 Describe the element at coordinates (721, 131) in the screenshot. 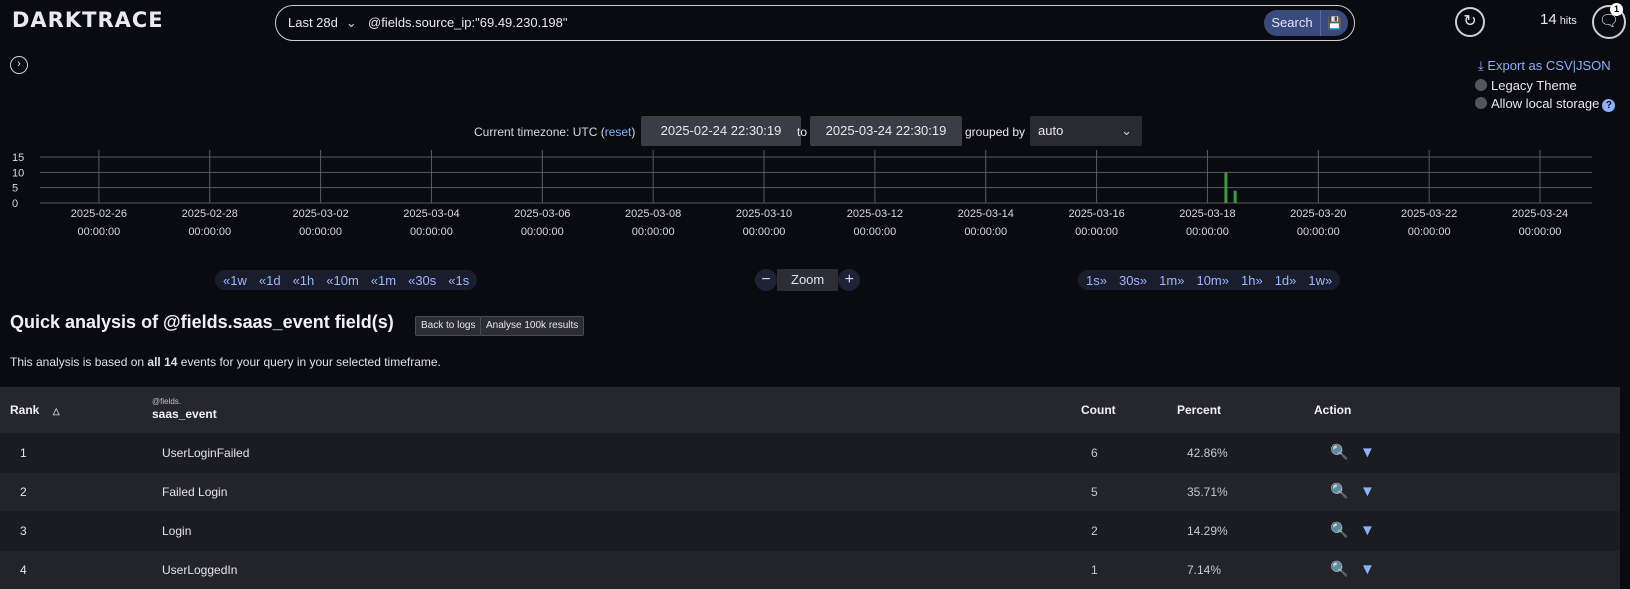

I see `from-datetime-input: 2025-02-24 22:30:19` at that location.